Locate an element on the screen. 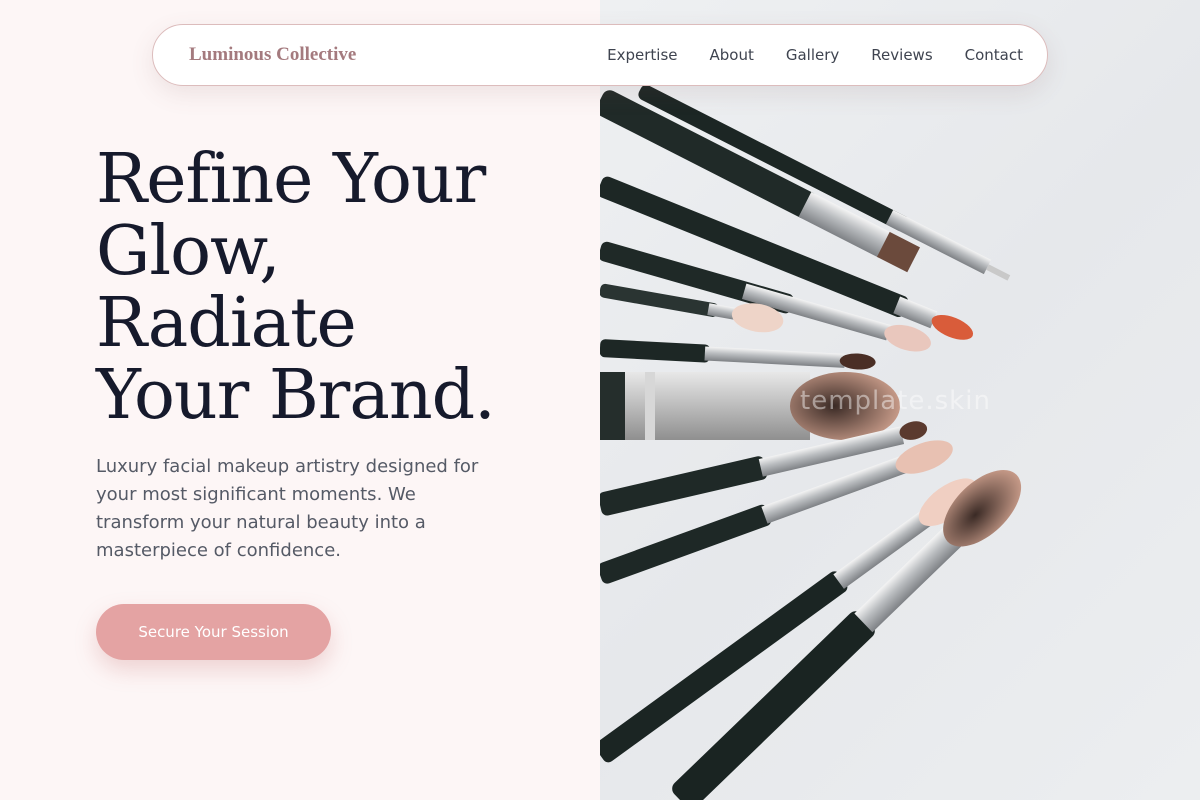 Image resolution: width=1200 pixels, height=800 pixels. hero-title: Refine Your Glow, Radiate Your Brand. is located at coordinates (336, 288).